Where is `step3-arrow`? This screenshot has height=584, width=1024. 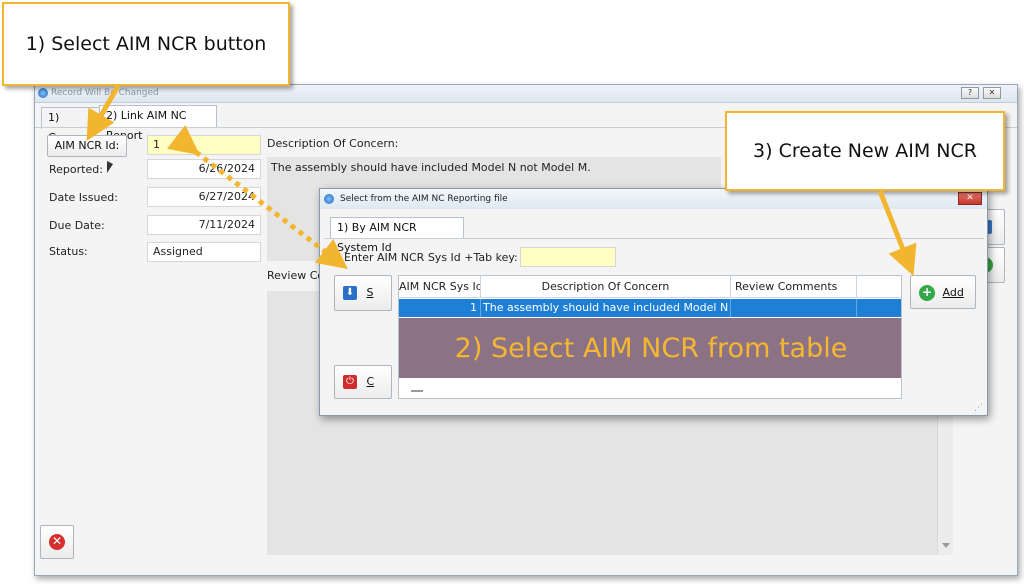
step3-arrow is located at coordinates (897, 233).